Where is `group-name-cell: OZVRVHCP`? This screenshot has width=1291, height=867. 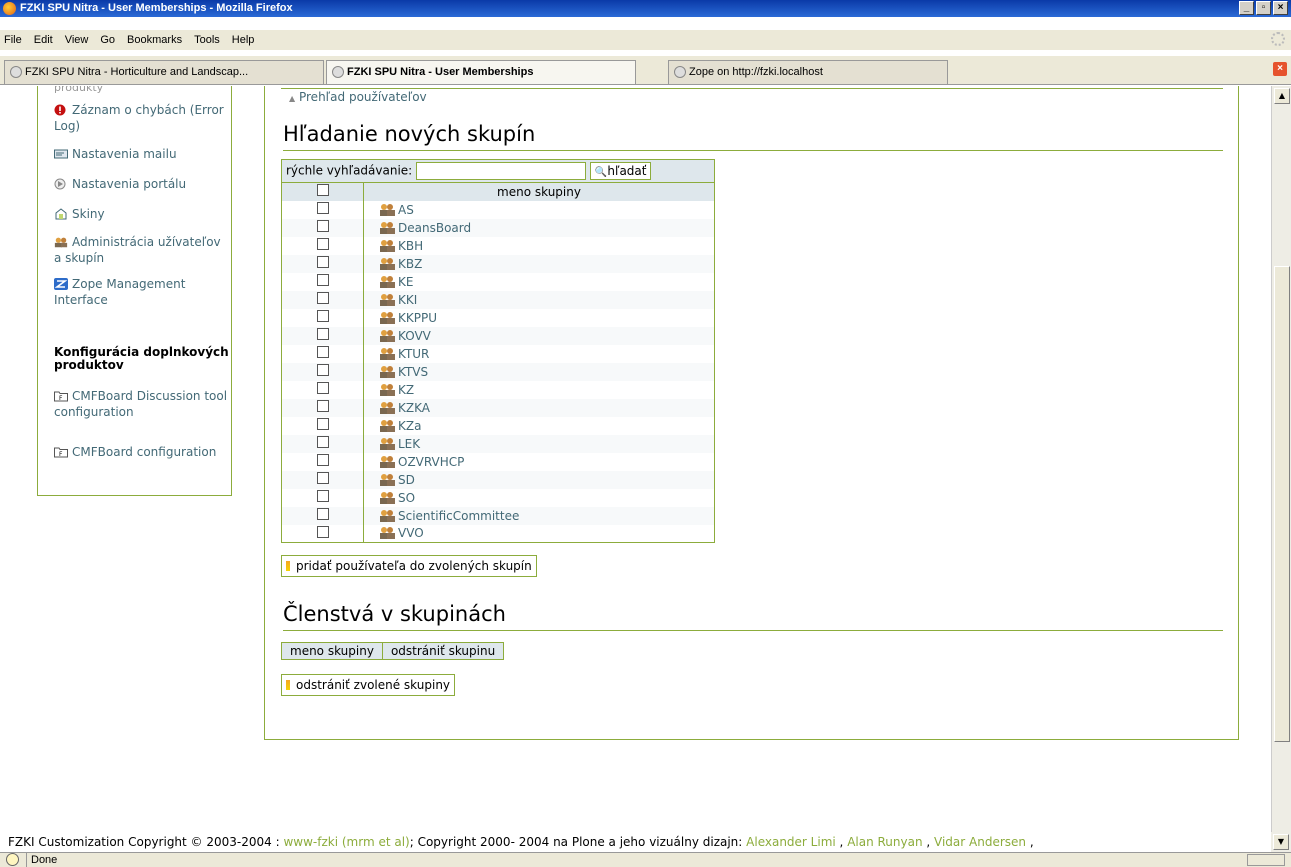 group-name-cell: OZVRVHCP is located at coordinates (539, 461).